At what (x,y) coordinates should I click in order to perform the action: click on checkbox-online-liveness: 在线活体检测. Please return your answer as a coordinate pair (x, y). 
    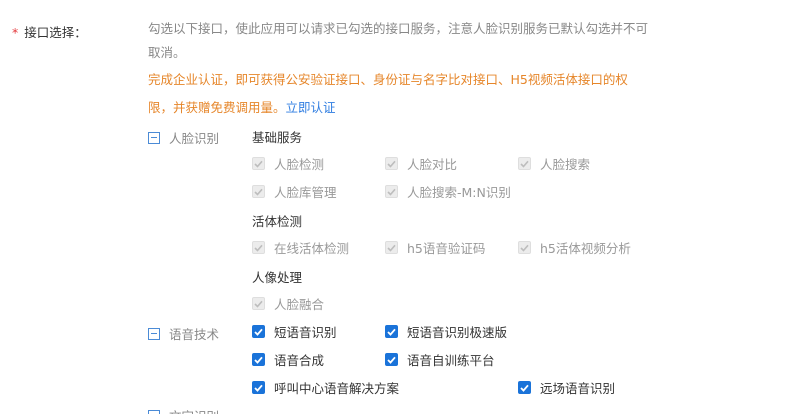
    Looking at the image, I should click on (300, 247).